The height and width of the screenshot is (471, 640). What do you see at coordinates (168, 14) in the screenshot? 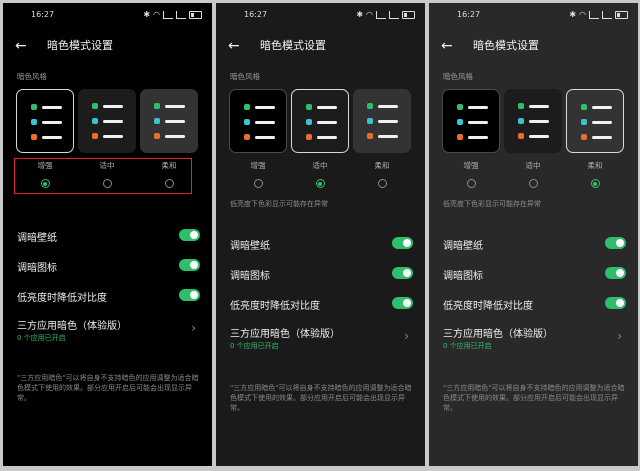
I see `signal-icon` at bounding box center [168, 14].